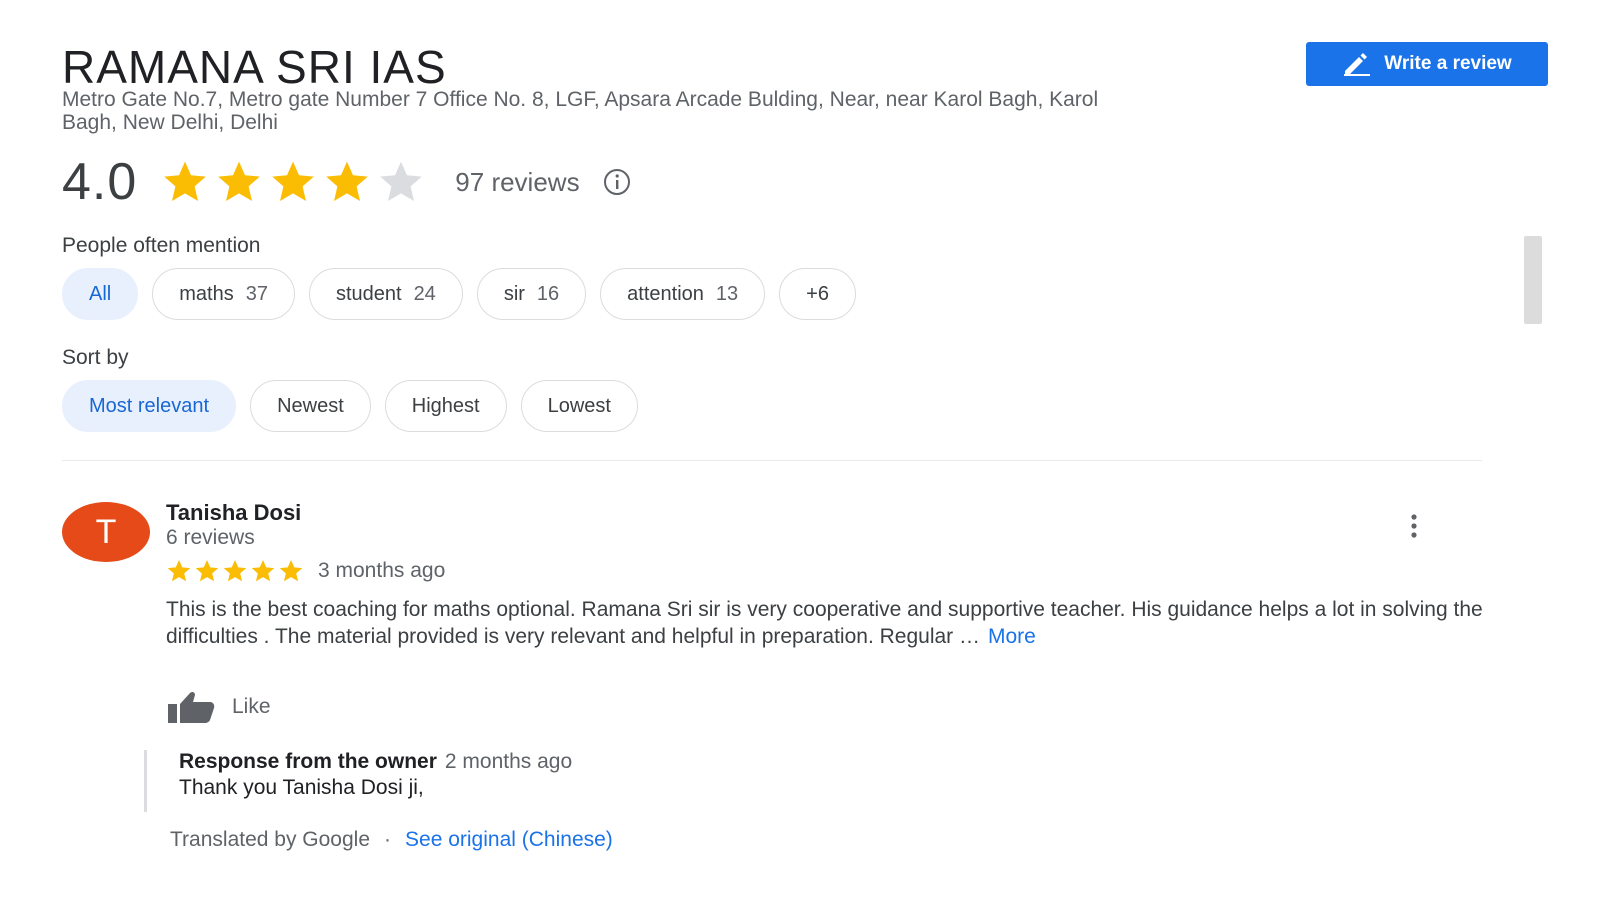 The image size is (1600, 900). Describe the element at coordinates (368, 293) in the screenshot. I see `chip-label: student` at that location.